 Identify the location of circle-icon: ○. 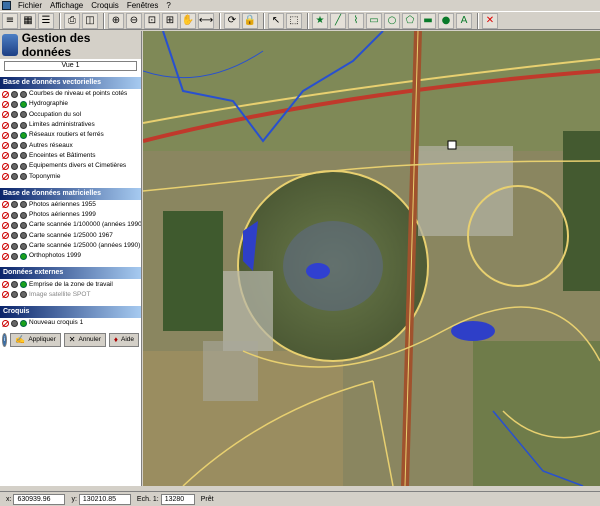
(392, 20).